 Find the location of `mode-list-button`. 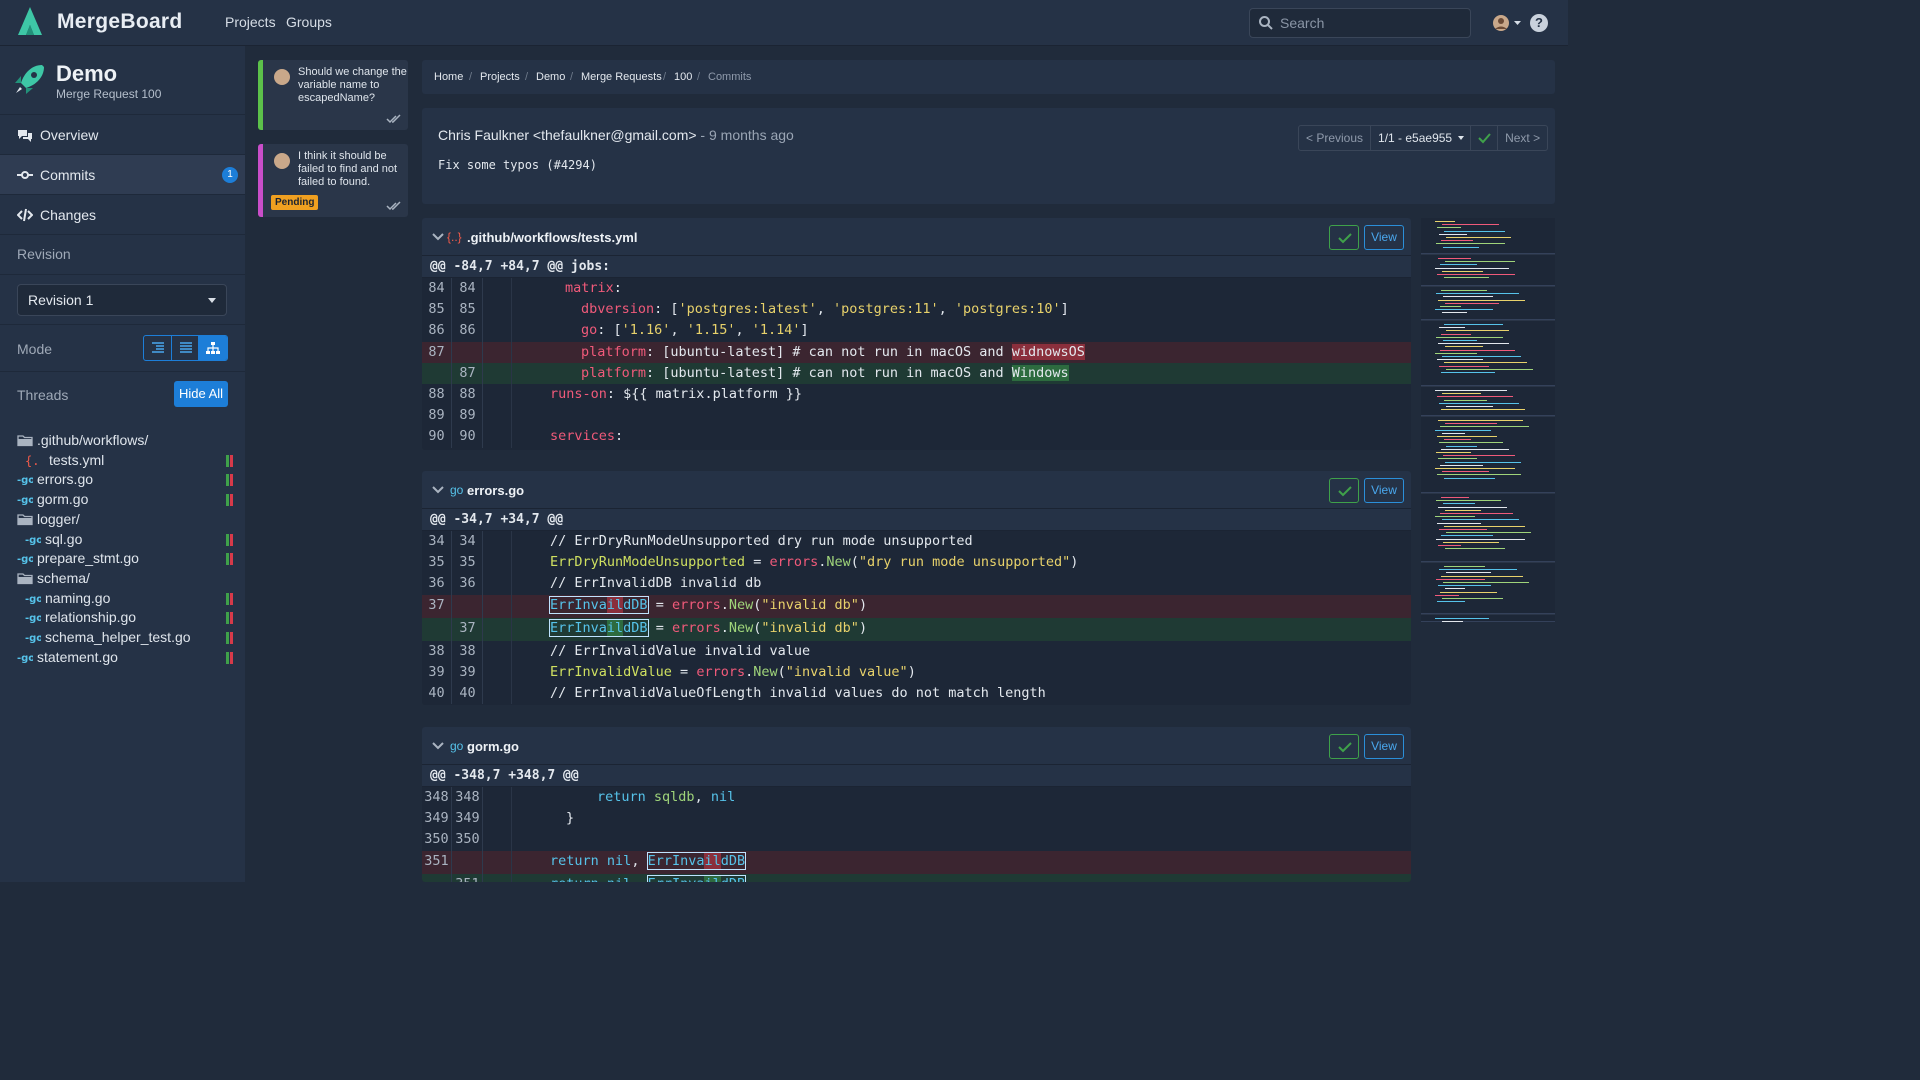

mode-list-button is located at coordinates (186, 348).